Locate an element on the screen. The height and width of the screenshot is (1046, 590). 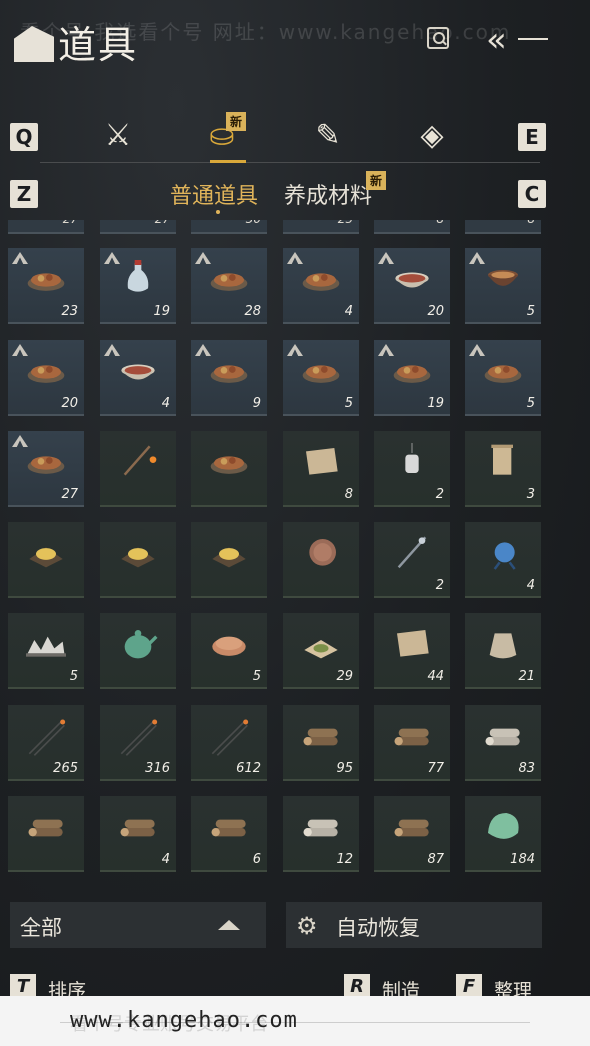
auto-recover-button: ⚙ 自动恢复 is located at coordinates (414, 925).